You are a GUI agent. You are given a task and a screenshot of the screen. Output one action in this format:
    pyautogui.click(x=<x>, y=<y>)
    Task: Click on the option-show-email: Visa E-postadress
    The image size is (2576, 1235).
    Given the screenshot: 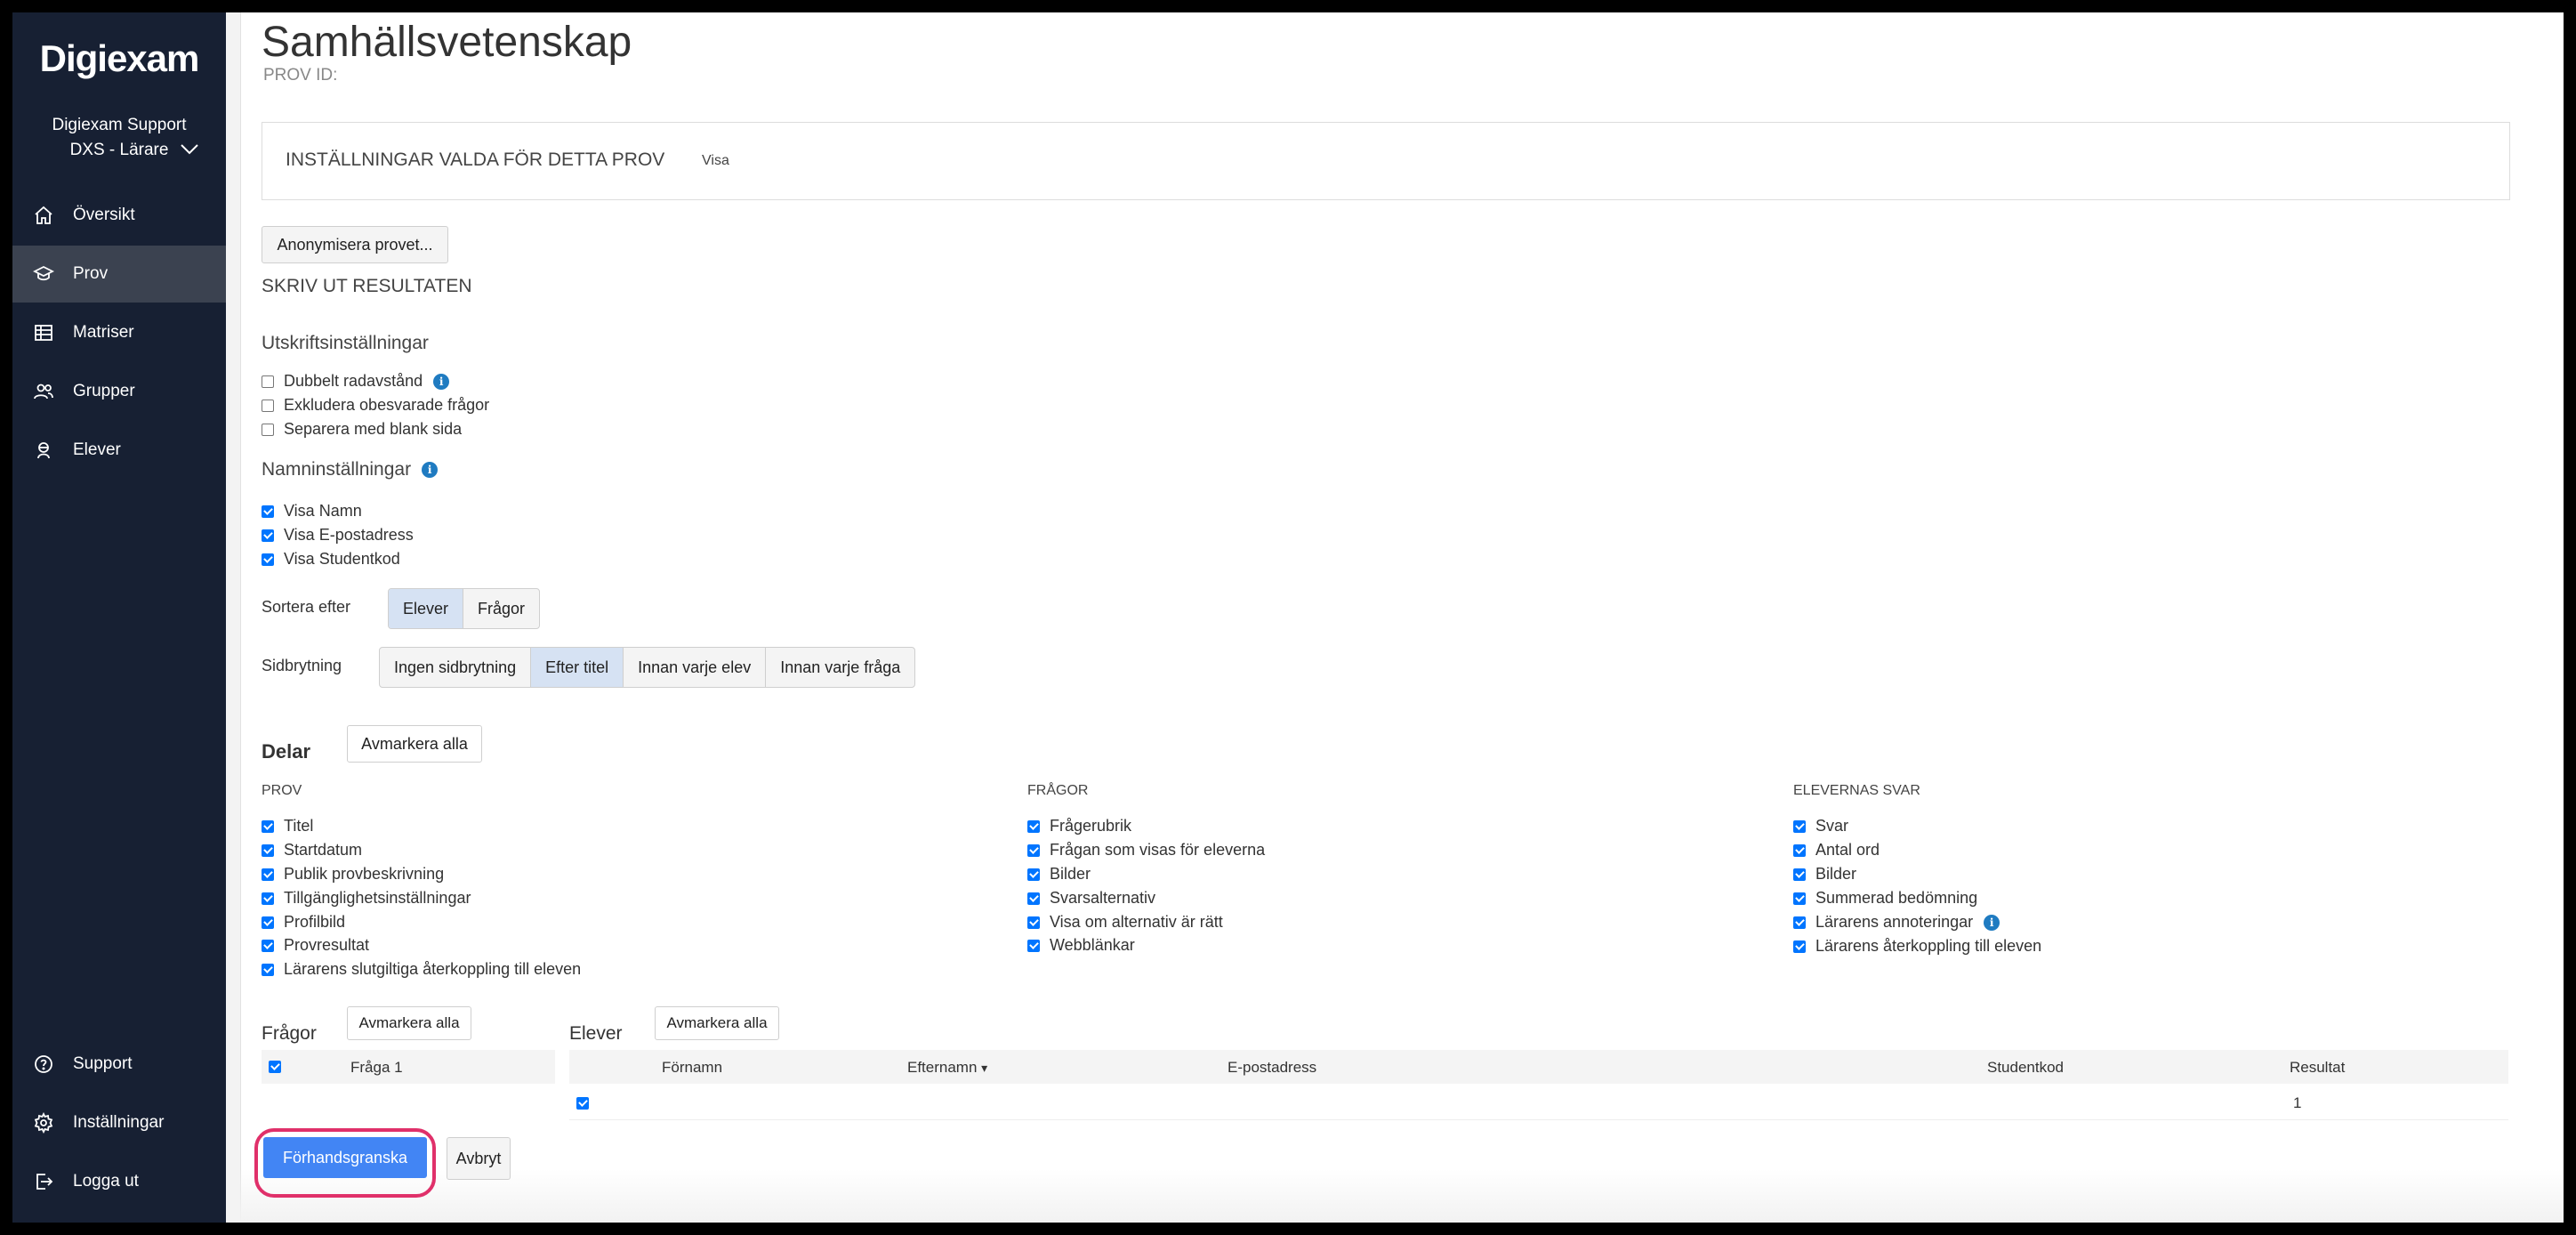 What is the action you would take?
    pyautogui.click(x=338, y=535)
    